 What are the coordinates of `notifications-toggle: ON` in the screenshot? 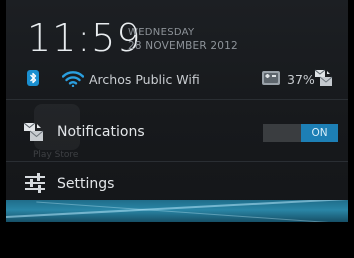 It's located at (300, 133).